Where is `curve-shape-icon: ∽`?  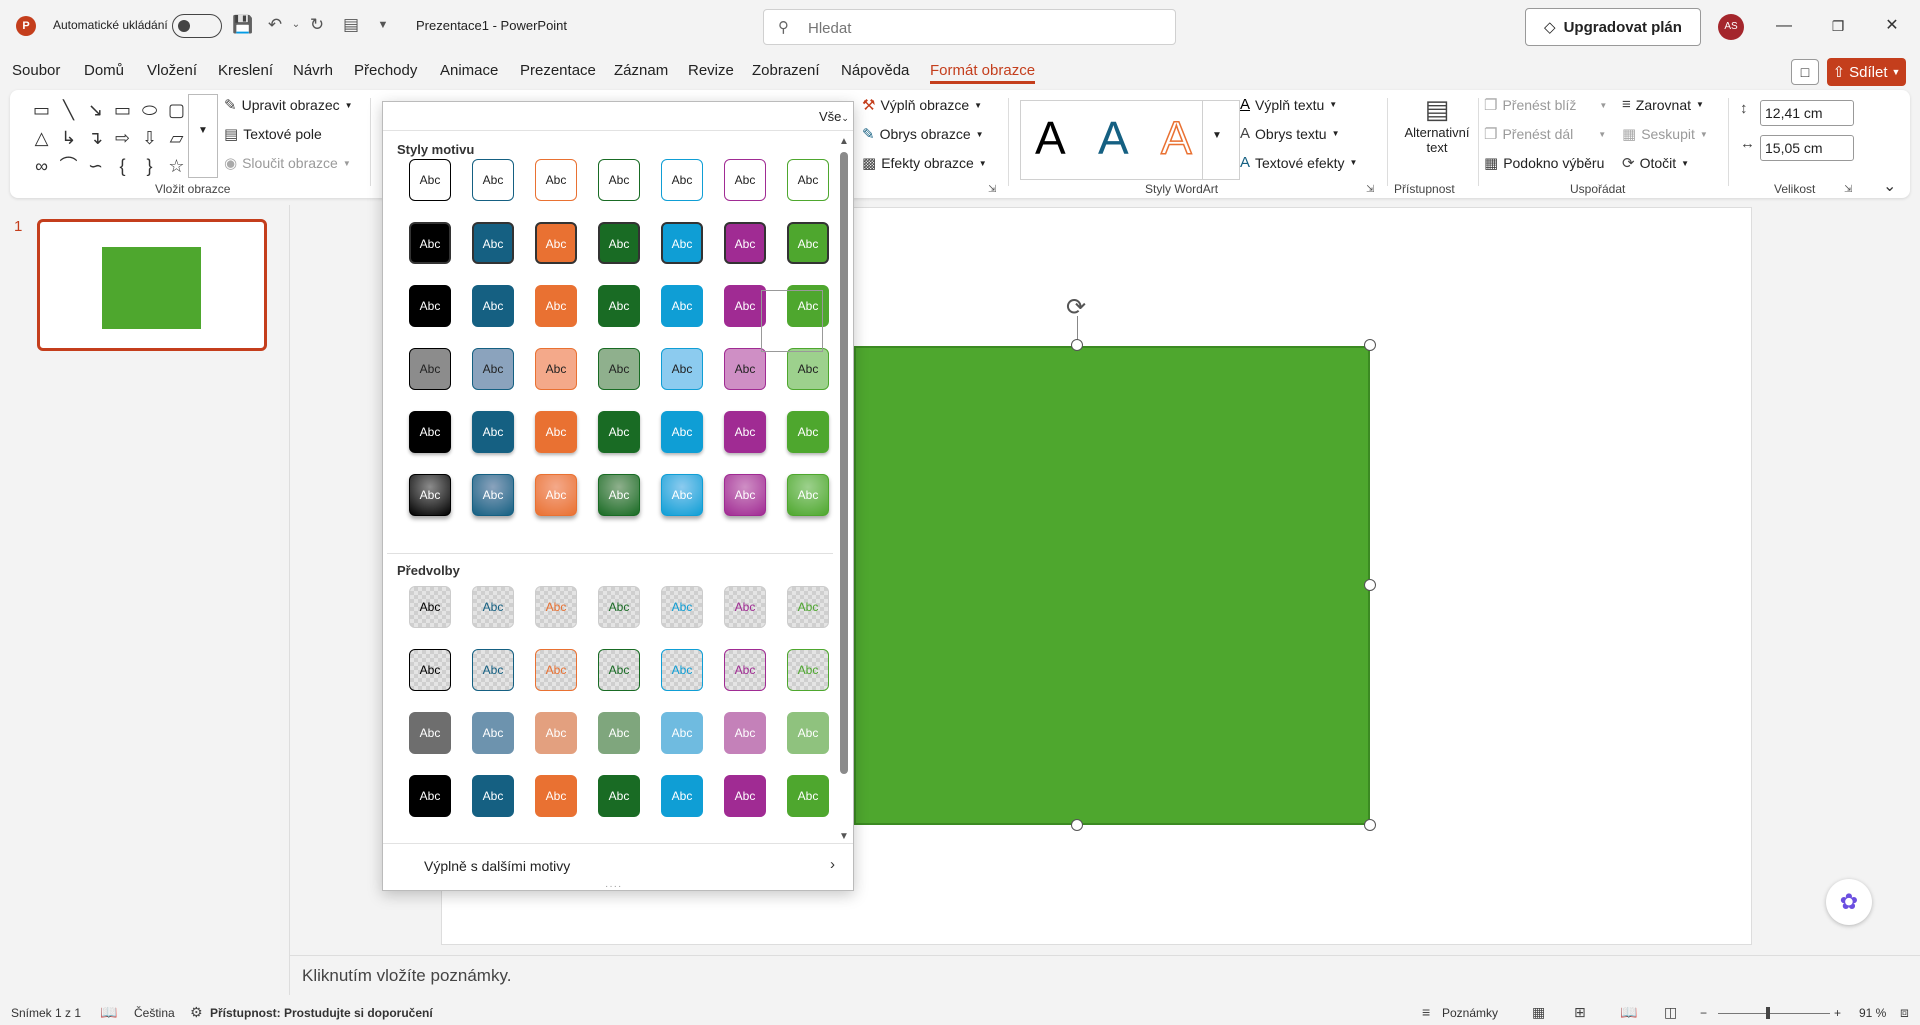 curve-shape-icon: ∽ is located at coordinates (95, 166).